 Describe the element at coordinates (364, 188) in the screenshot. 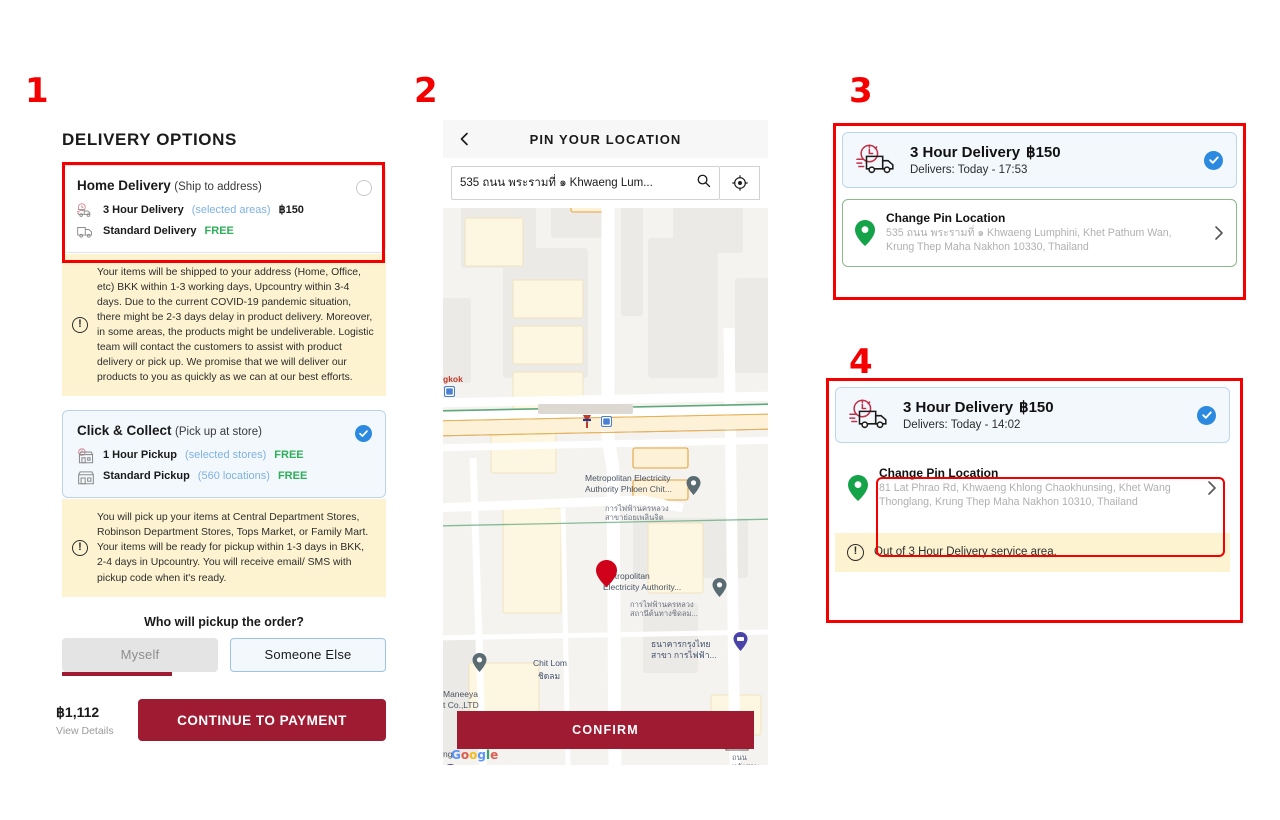

I see `home-delivery-radio` at that location.